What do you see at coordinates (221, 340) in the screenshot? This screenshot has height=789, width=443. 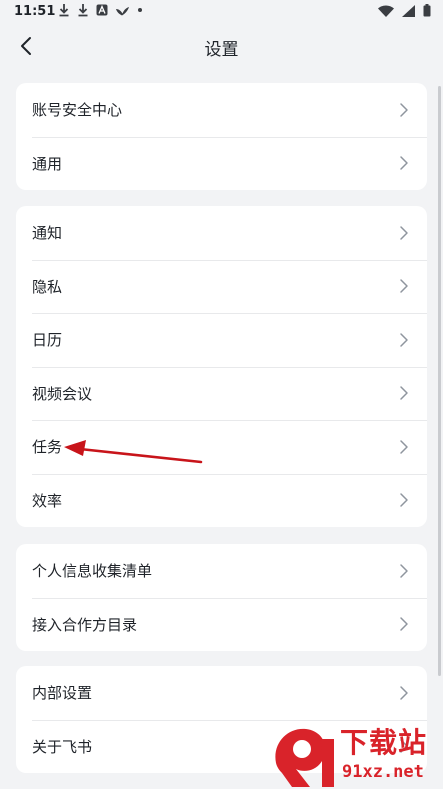 I see `settings-item-calendar: 日历` at bounding box center [221, 340].